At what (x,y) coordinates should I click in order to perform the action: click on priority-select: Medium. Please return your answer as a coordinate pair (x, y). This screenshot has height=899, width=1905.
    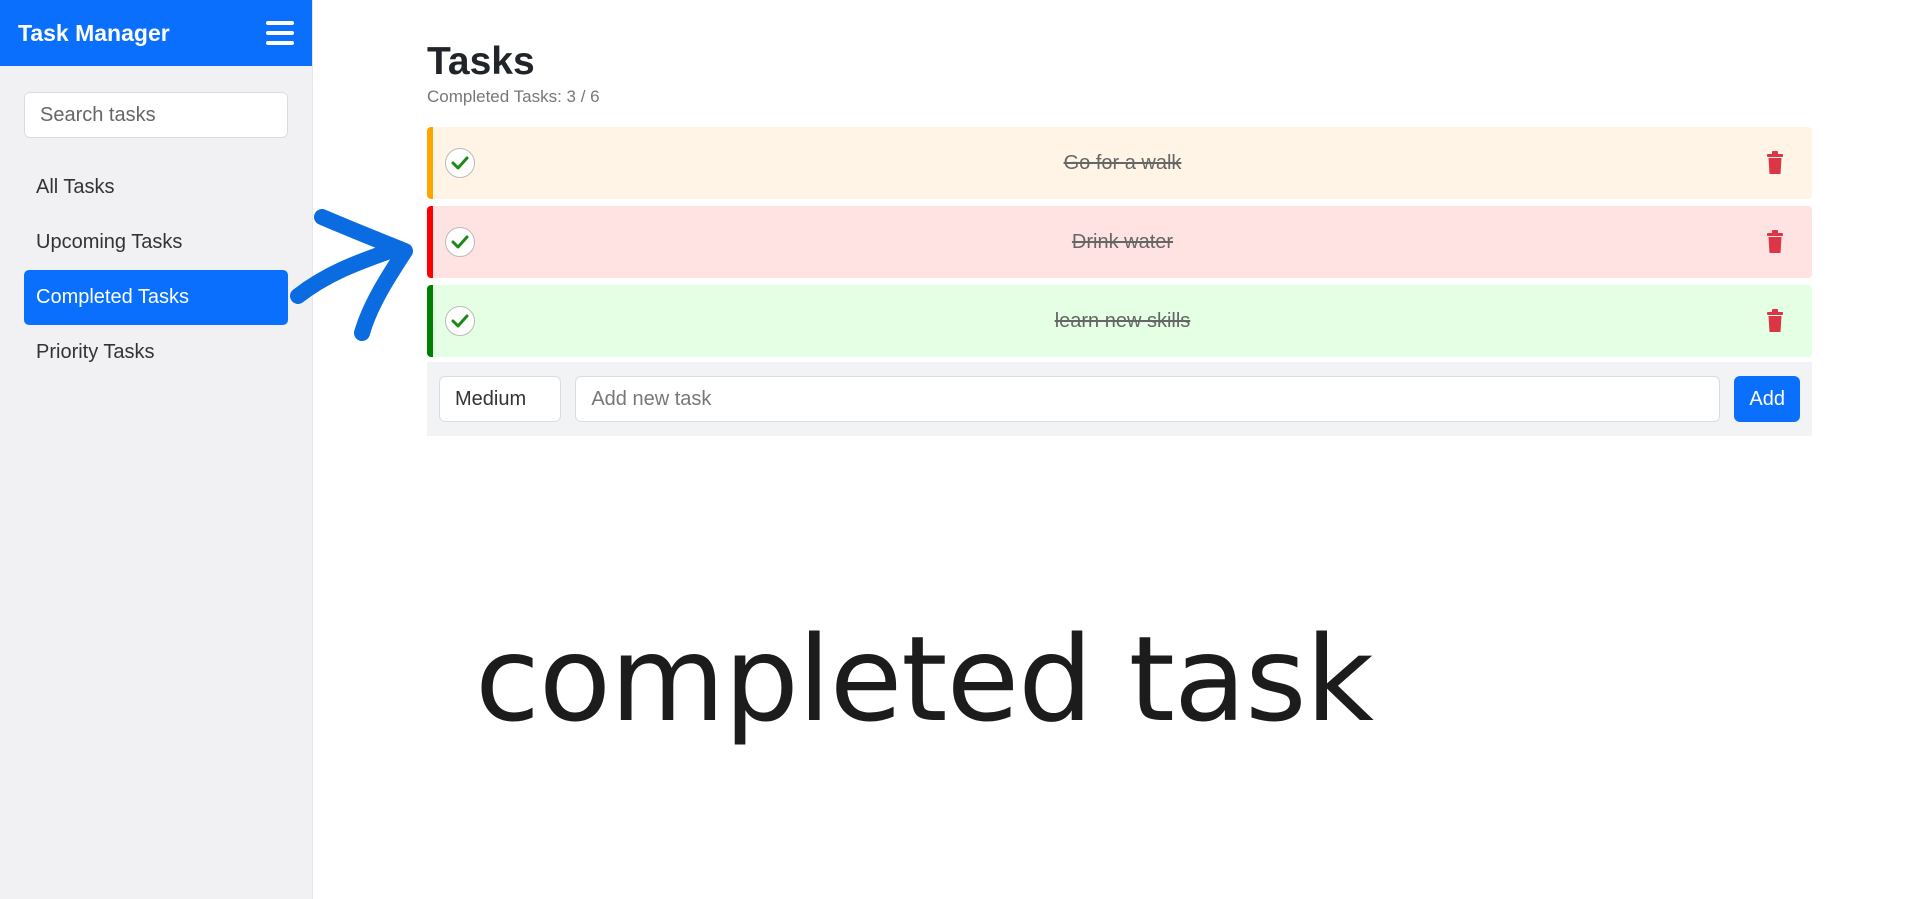
    Looking at the image, I should click on (500, 399).